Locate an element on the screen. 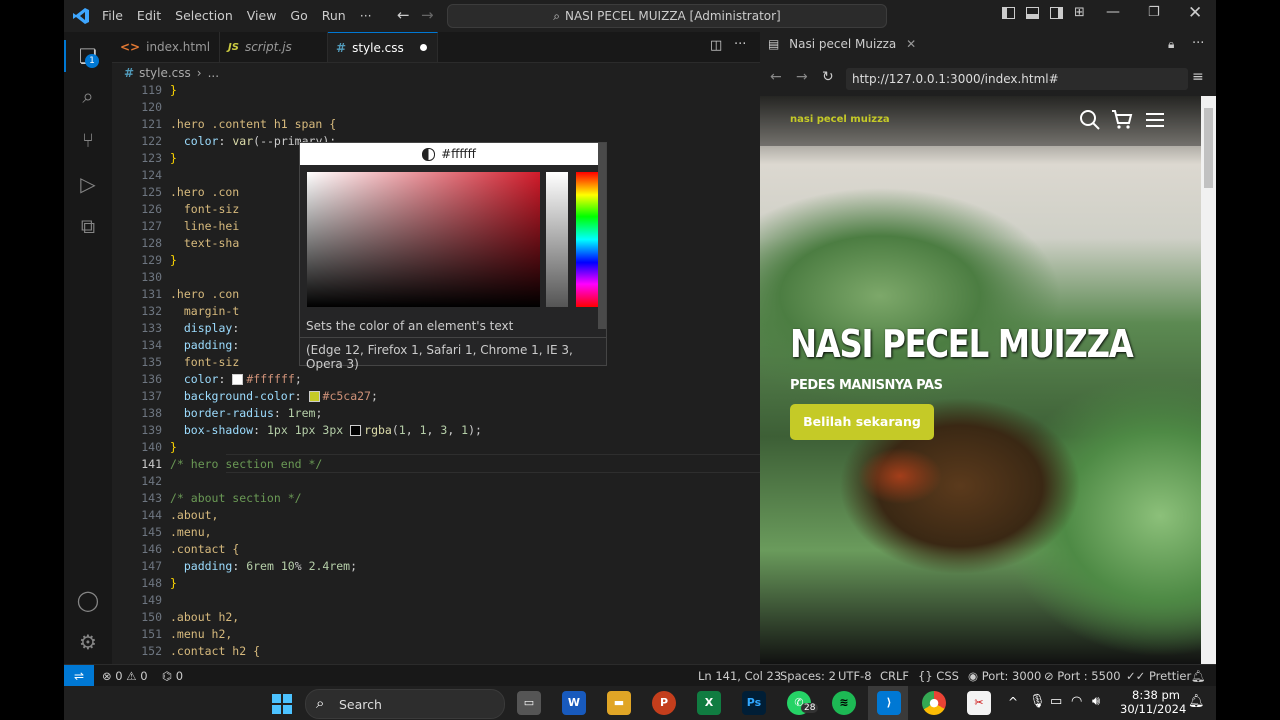 Image resolution: width=1280 pixels, height=720 pixels. browser-tab: ▤ Nasi pecel Muizza ✕ is located at coordinates (842, 44).